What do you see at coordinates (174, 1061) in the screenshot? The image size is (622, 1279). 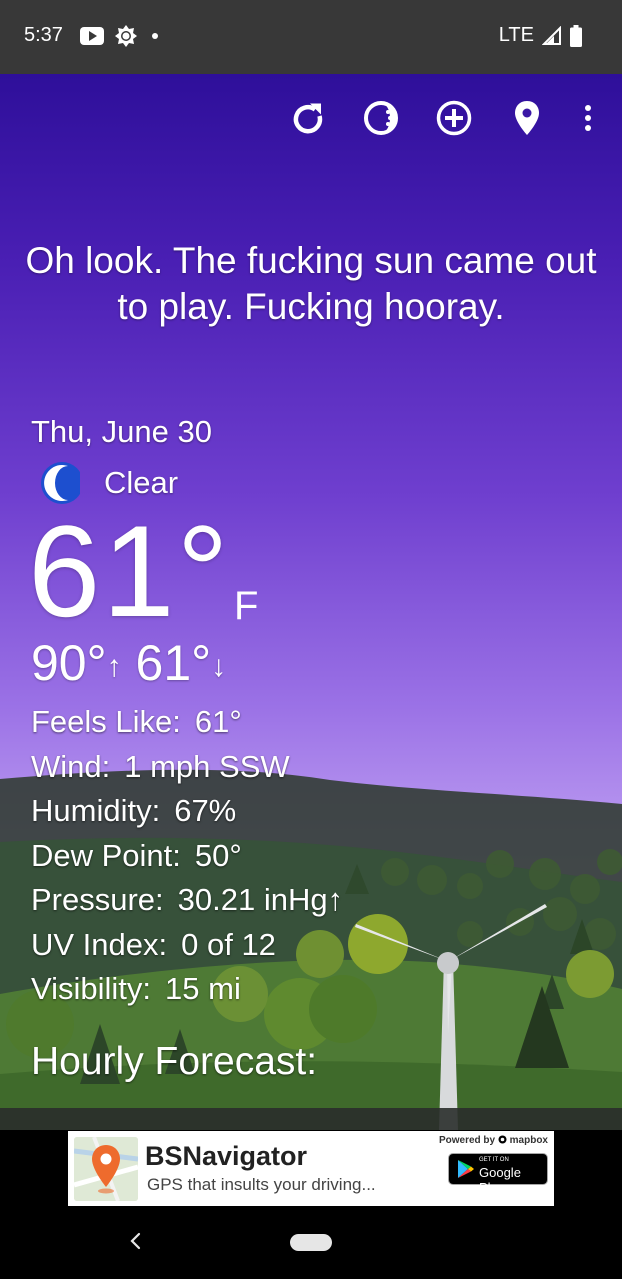 I see `hourly-forecast-heading: Hourly Forecast:` at bounding box center [174, 1061].